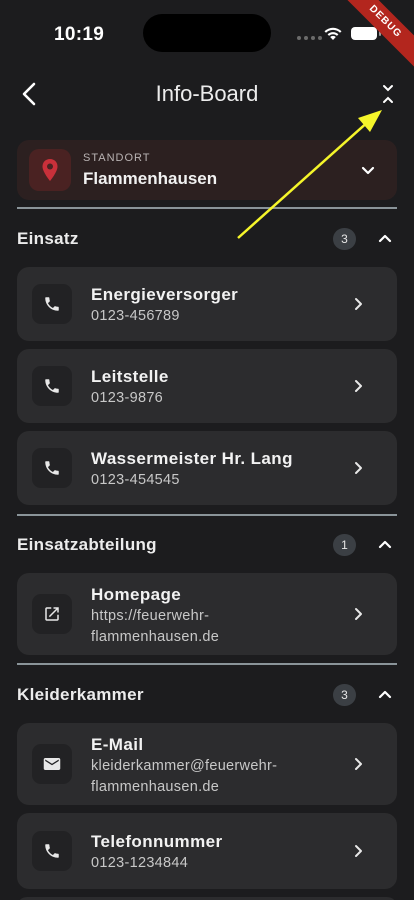 The height and width of the screenshot is (900, 414). What do you see at coordinates (207, 545) in the screenshot?
I see `section-header-einsatzabteilung: Einsatzabteilung 1` at bounding box center [207, 545].